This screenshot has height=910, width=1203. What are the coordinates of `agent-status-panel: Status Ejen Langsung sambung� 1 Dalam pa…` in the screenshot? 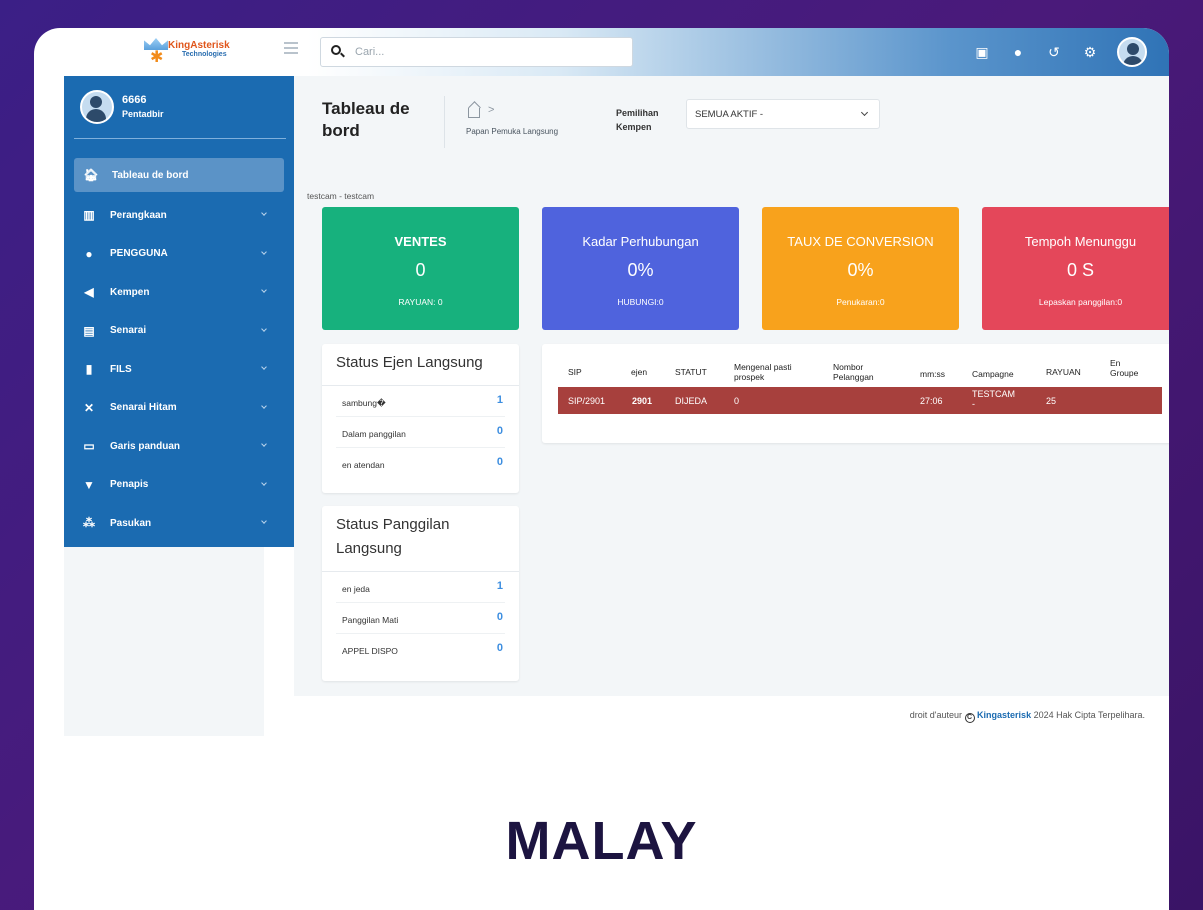 It's located at (420, 418).